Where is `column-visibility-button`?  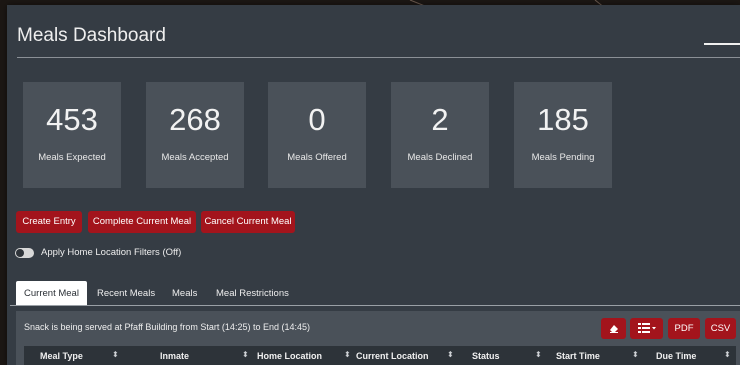
column-visibility-button is located at coordinates (646, 328).